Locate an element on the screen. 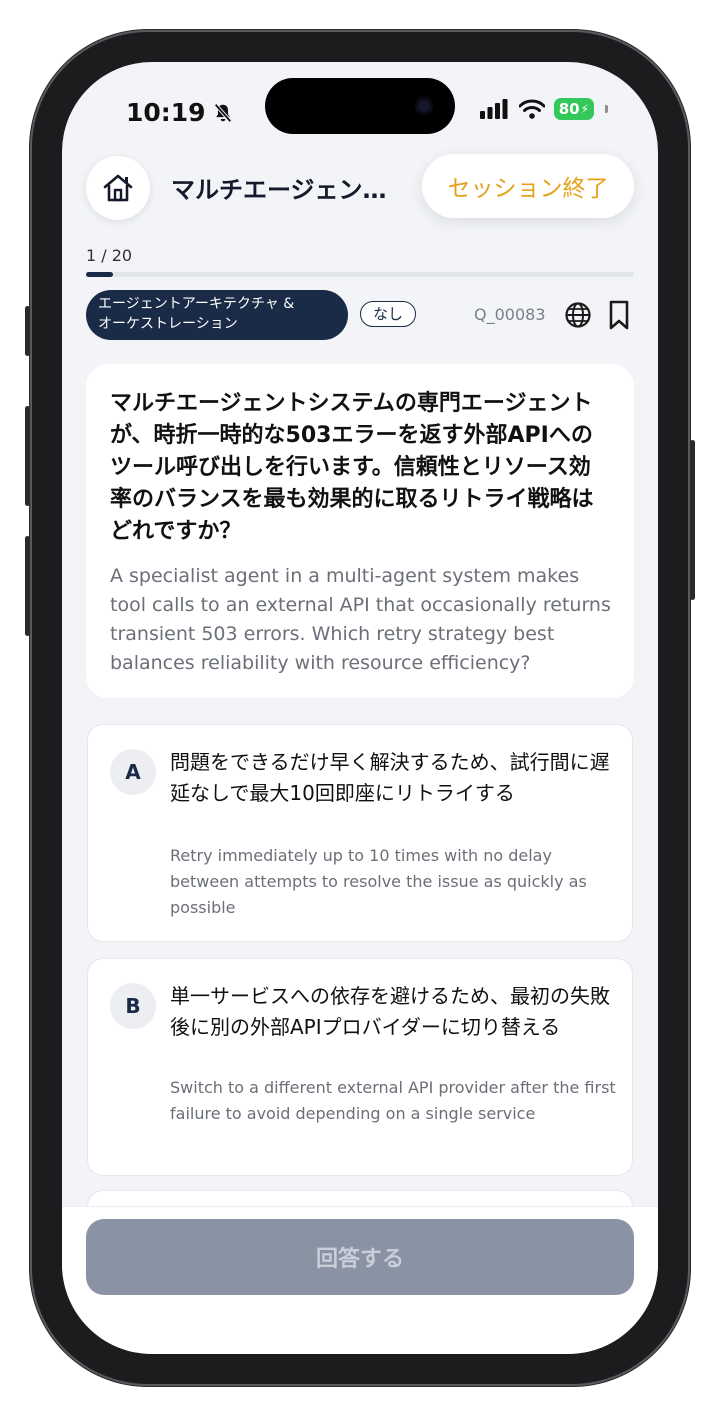 Image resolution: width=720 pixels, height=1418 pixels. status-time-group: 10:19 is located at coordinates (180, 112).